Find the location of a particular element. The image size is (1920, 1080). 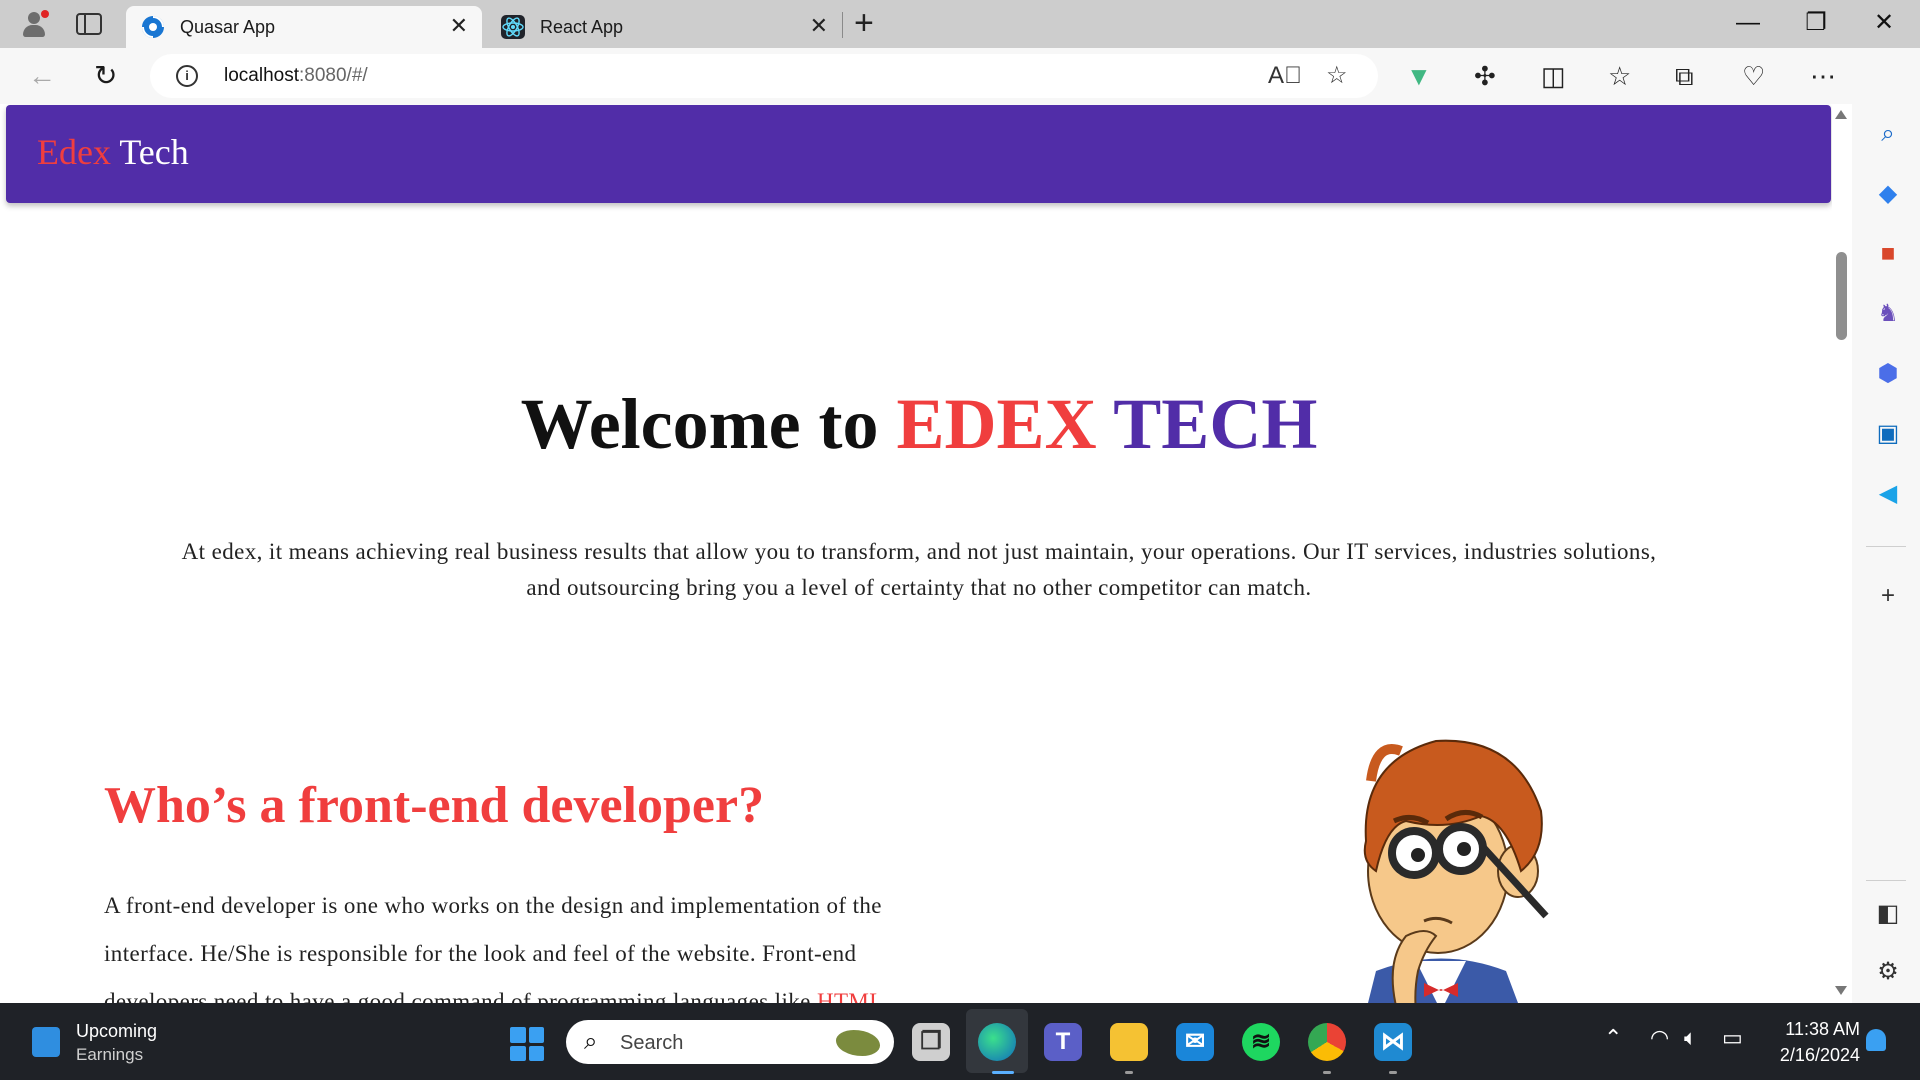

start-button is located at coordinates (527, 1044).